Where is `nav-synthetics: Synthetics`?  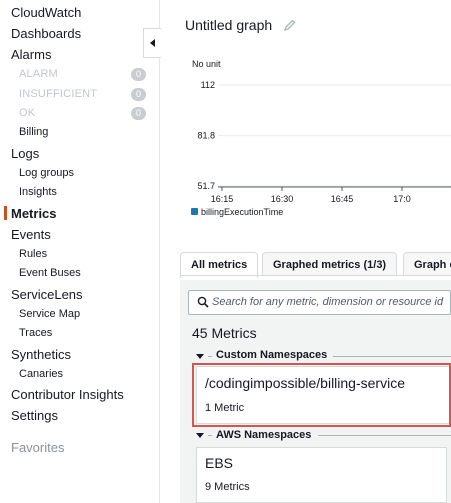 nav-synthetics: Synthetics is located at coordinates (41, 354).